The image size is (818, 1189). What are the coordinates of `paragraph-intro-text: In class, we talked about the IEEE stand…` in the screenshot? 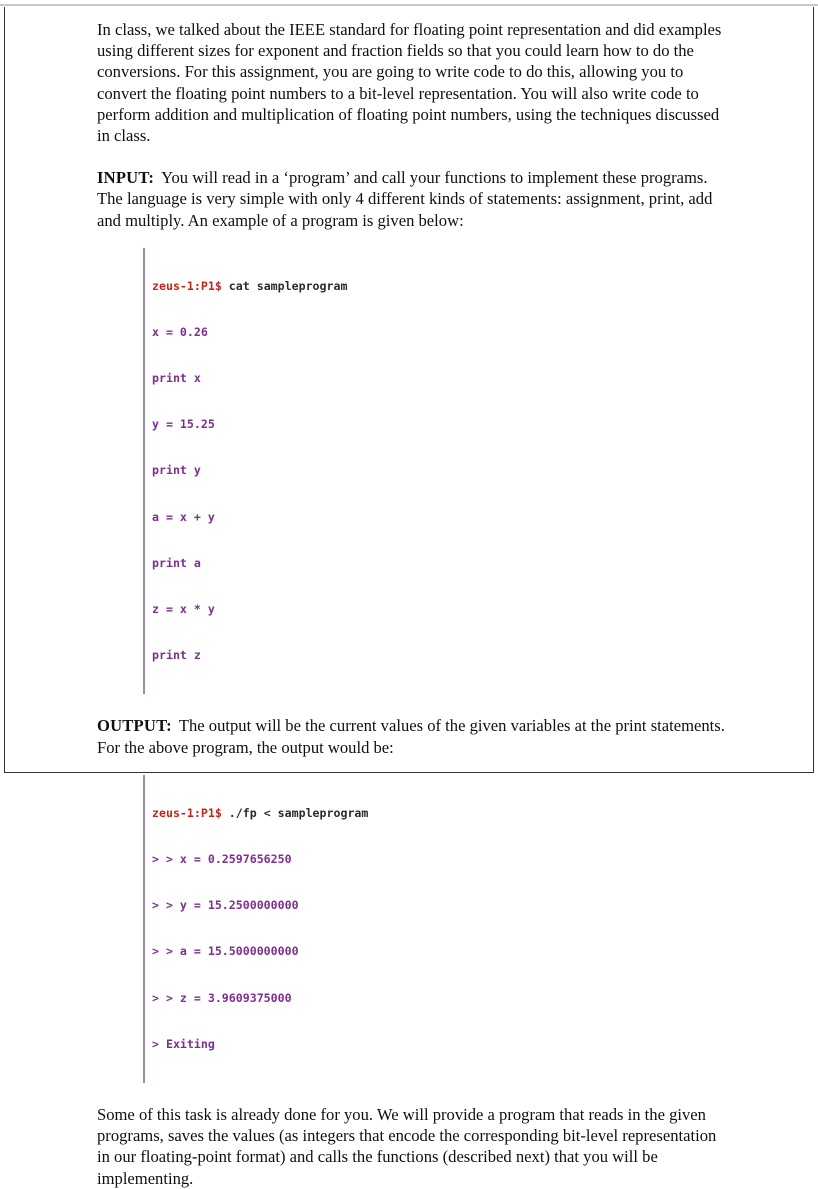 It's located at (409, 83).